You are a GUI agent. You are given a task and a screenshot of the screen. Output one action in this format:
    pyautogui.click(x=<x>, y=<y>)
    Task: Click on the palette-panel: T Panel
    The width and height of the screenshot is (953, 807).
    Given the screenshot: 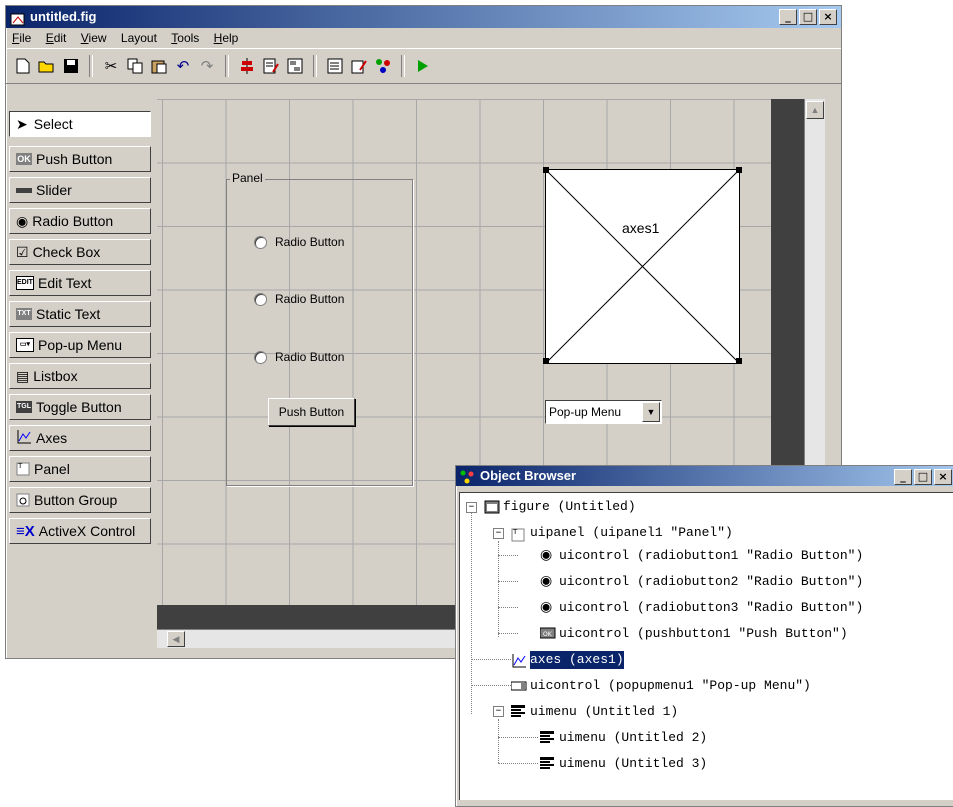 What is the action you would take?
    pyautogui.click(x=80, y=469)
    